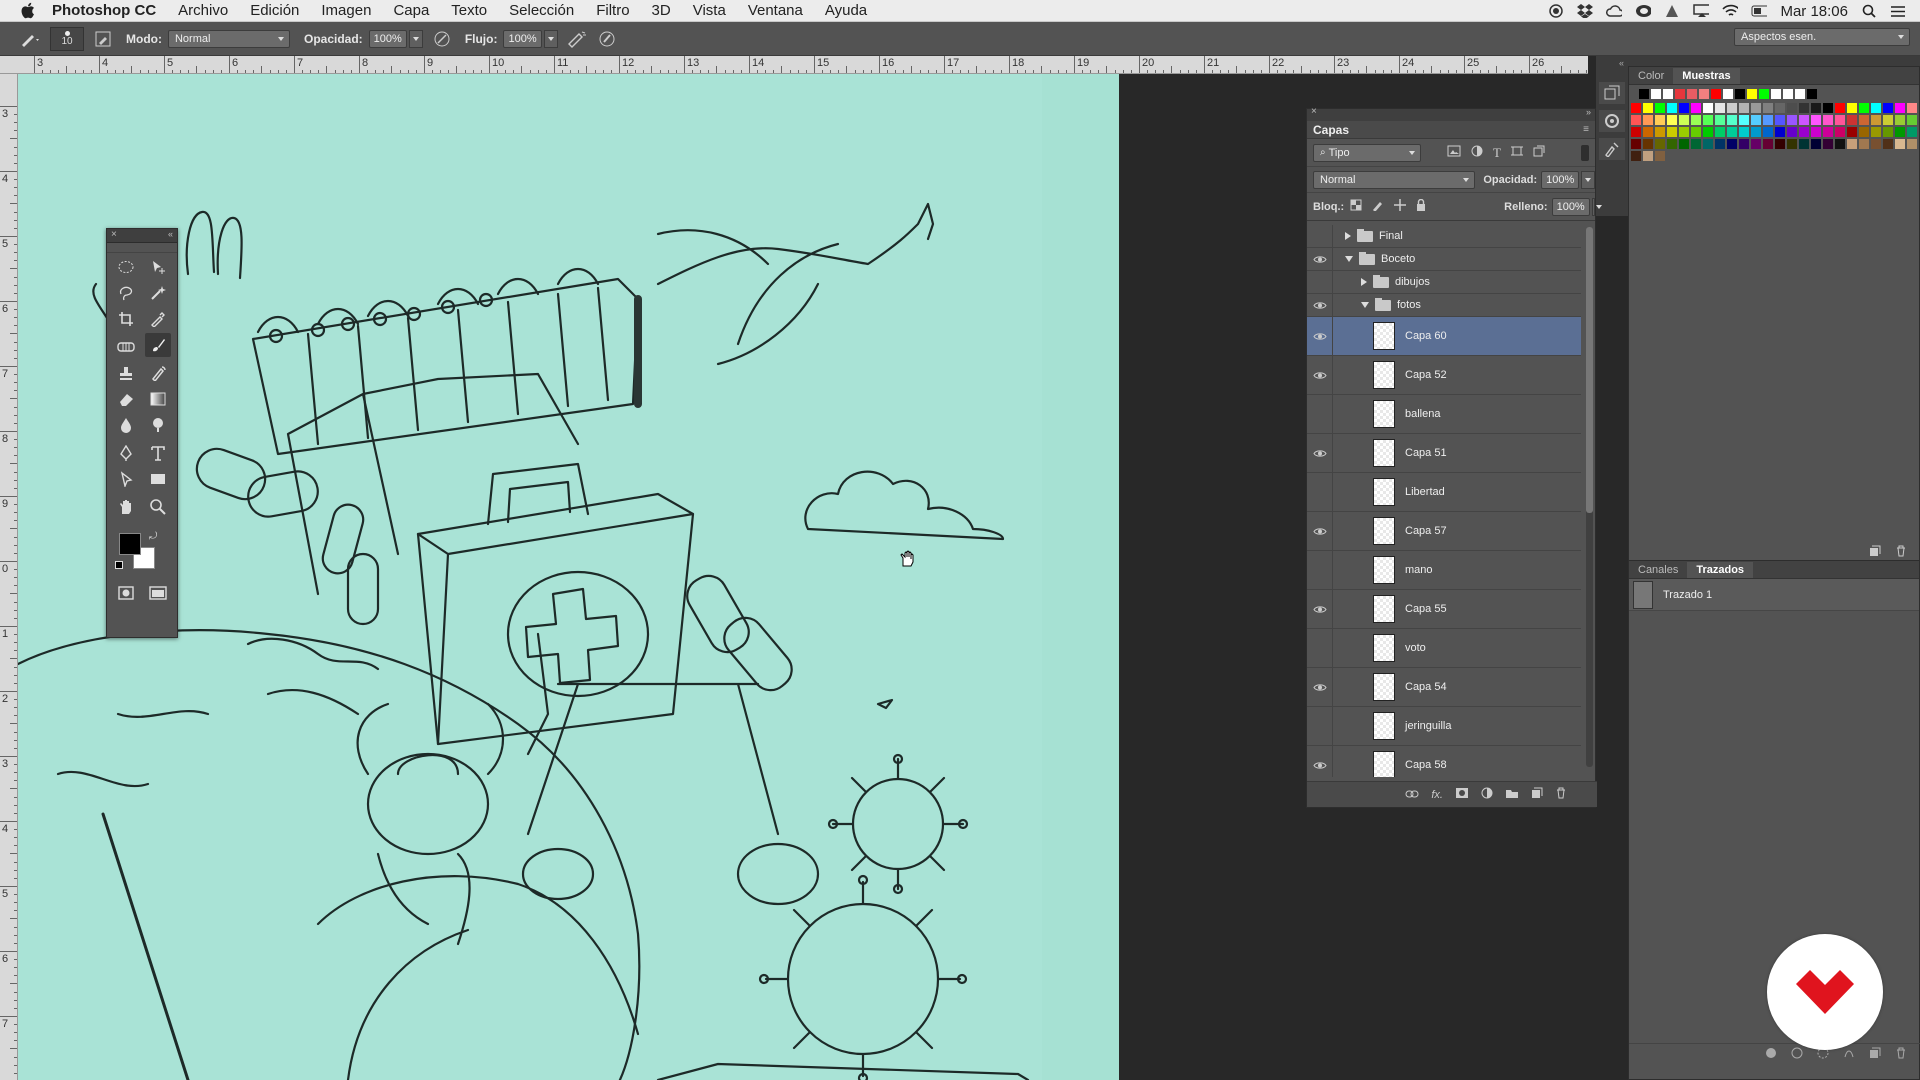 The width and height of the screenshot is (1920, 1080). Describe the element at coordinates (1444, 648) in the screenshot. I see `layer-row-voto: voto` at that location.